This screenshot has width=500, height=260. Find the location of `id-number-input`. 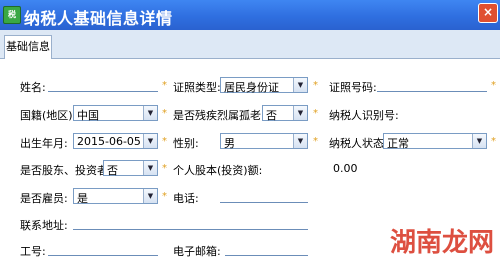

id-number-input is located at coordinates (432, 85).